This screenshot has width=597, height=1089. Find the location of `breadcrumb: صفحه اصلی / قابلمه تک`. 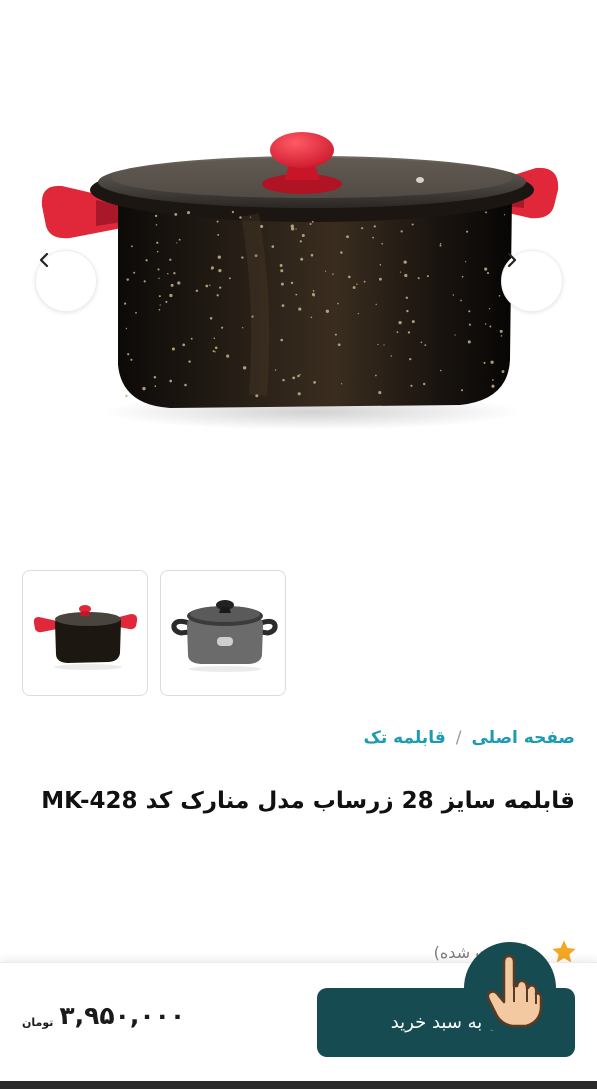

breadcrumb: صفحه اصلی / قابلمه تک is located at coordinates (469, 738).